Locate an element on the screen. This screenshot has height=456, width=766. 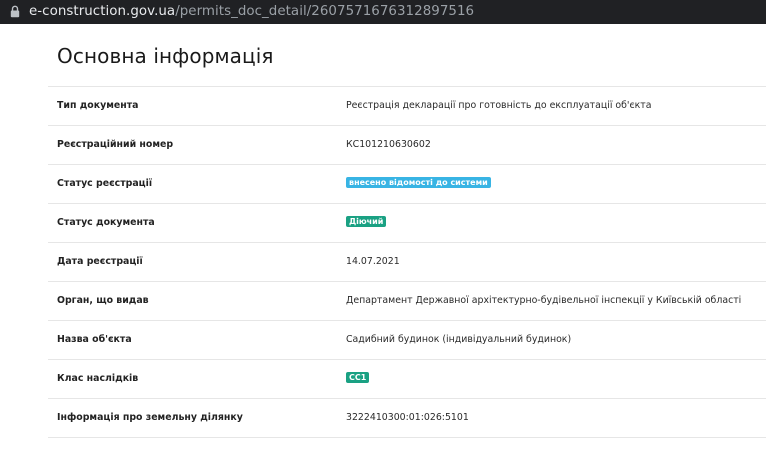
info-label: Назва об'єкта is located at coordinates (94, 339).